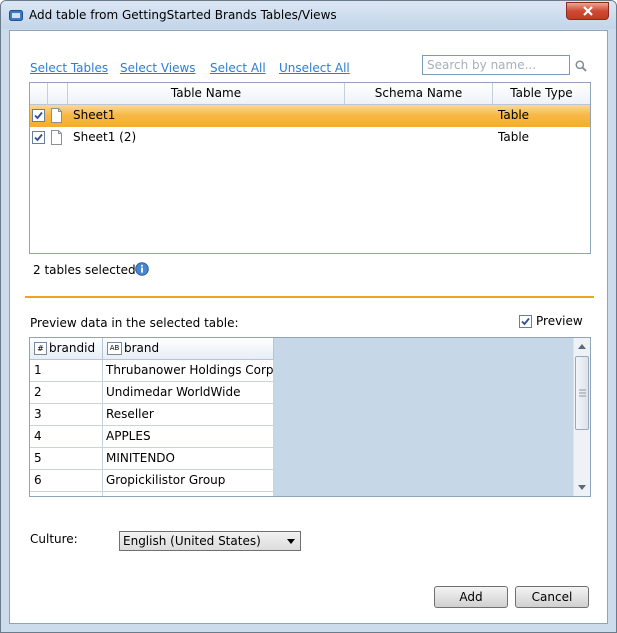  What do you see at coordinates (142, 348) in the screenshot?
I see `column-name: brand` at bounding box center [142, 348].